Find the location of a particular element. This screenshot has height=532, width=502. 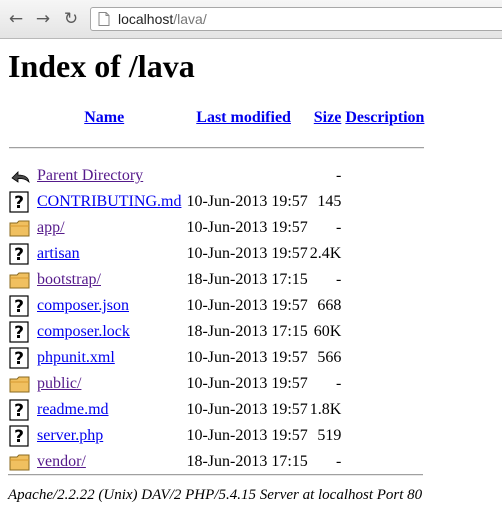

file-link: app/ is located at coordinates (51, 227).